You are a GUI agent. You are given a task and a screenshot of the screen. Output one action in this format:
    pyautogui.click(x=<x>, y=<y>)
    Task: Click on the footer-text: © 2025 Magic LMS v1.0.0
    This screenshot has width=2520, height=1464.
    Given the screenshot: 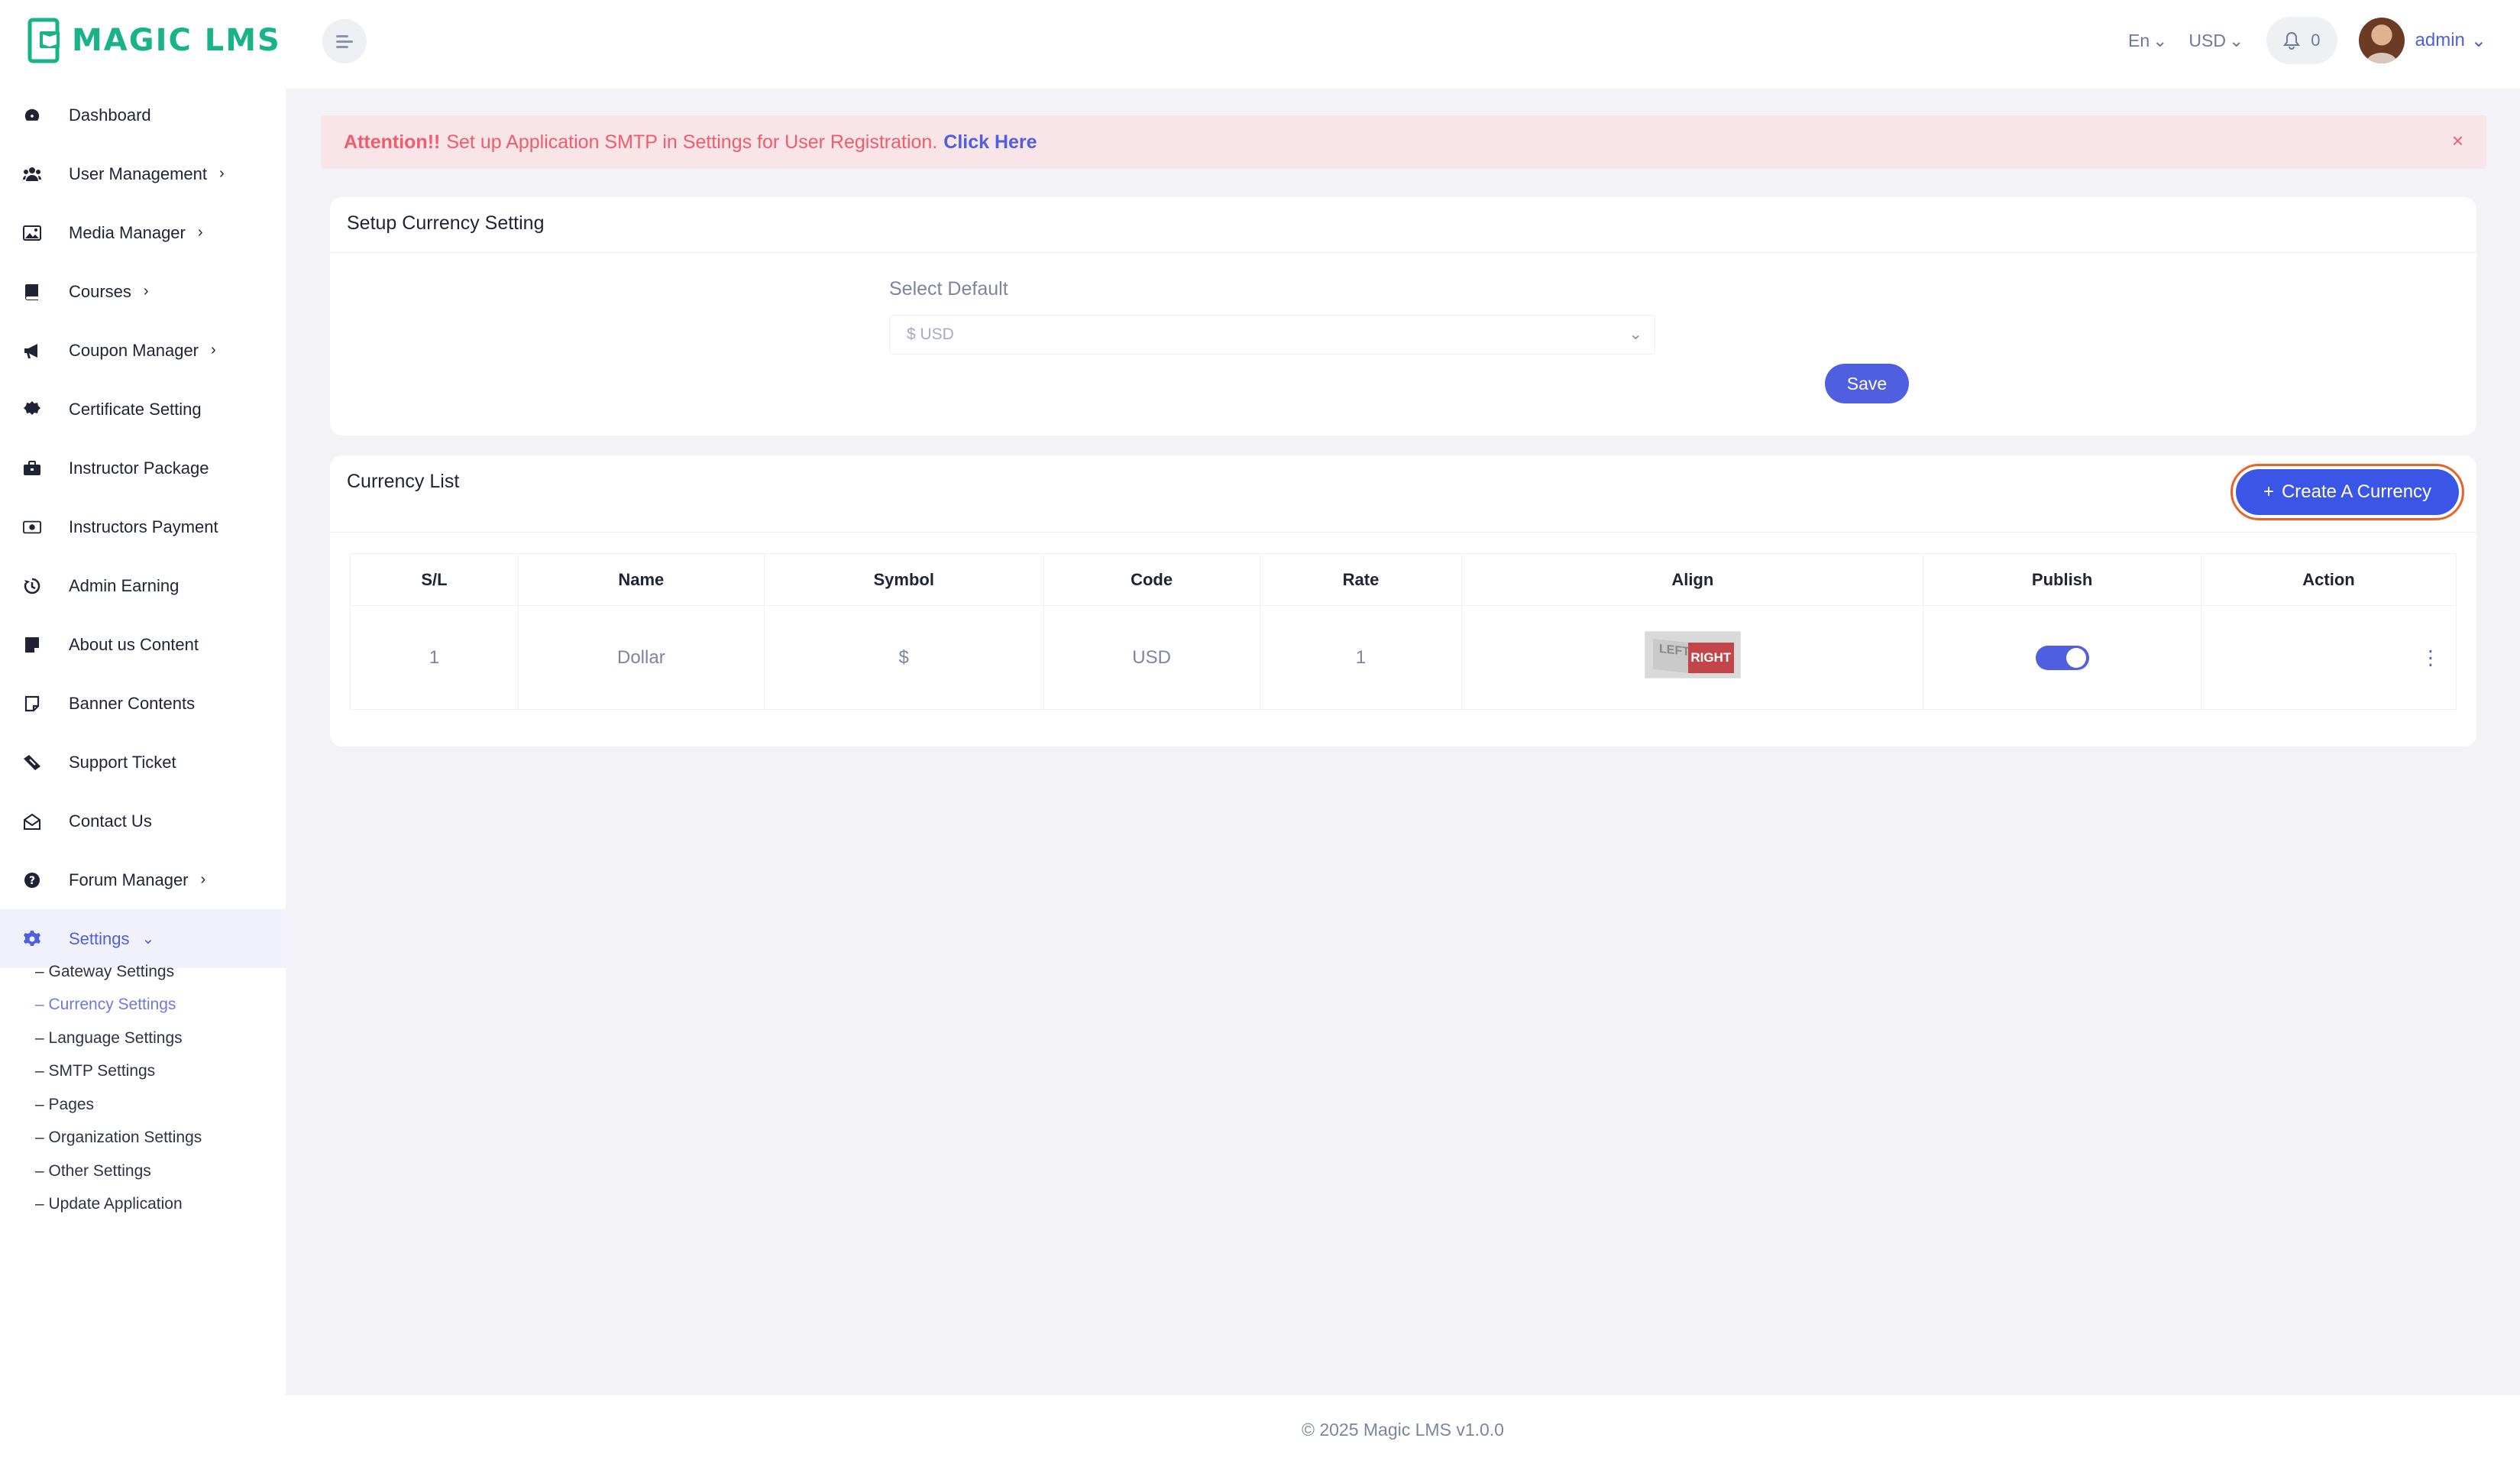 What is the action you would take?
    pyautogui.click(x=1403, y=1429)
    